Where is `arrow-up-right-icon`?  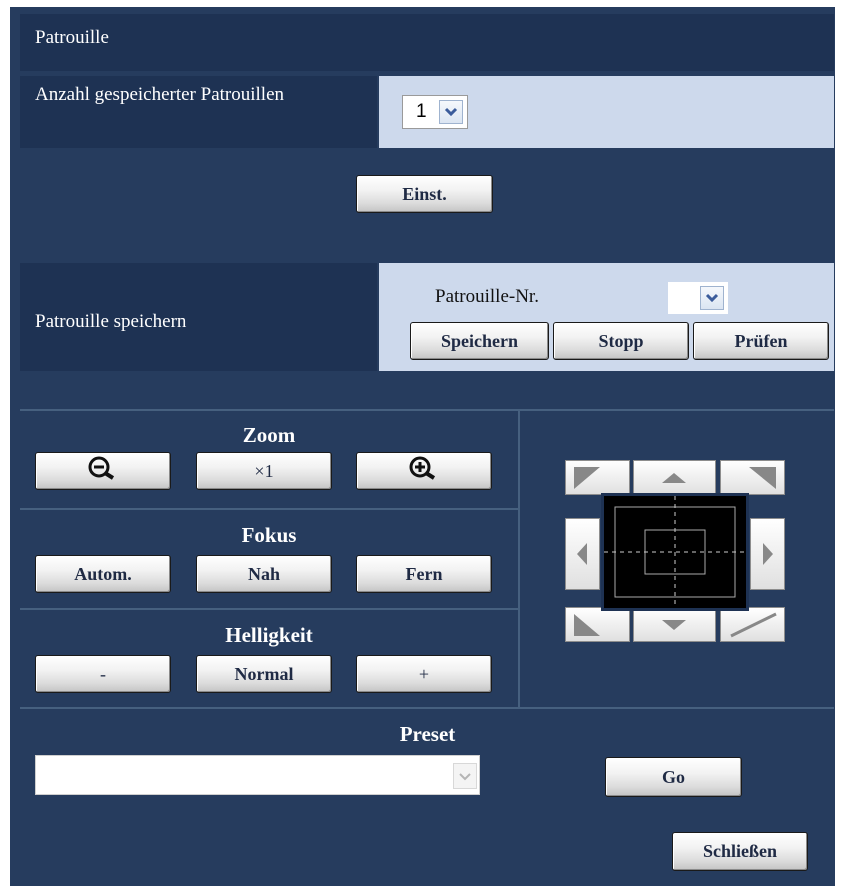 arrow-up-right-icon is located at coordinates (762, 478).